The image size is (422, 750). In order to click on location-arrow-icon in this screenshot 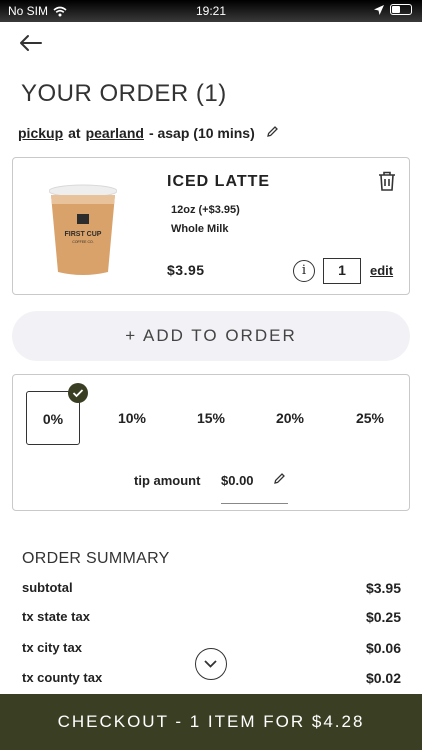, I will do `click(379, 9)`.